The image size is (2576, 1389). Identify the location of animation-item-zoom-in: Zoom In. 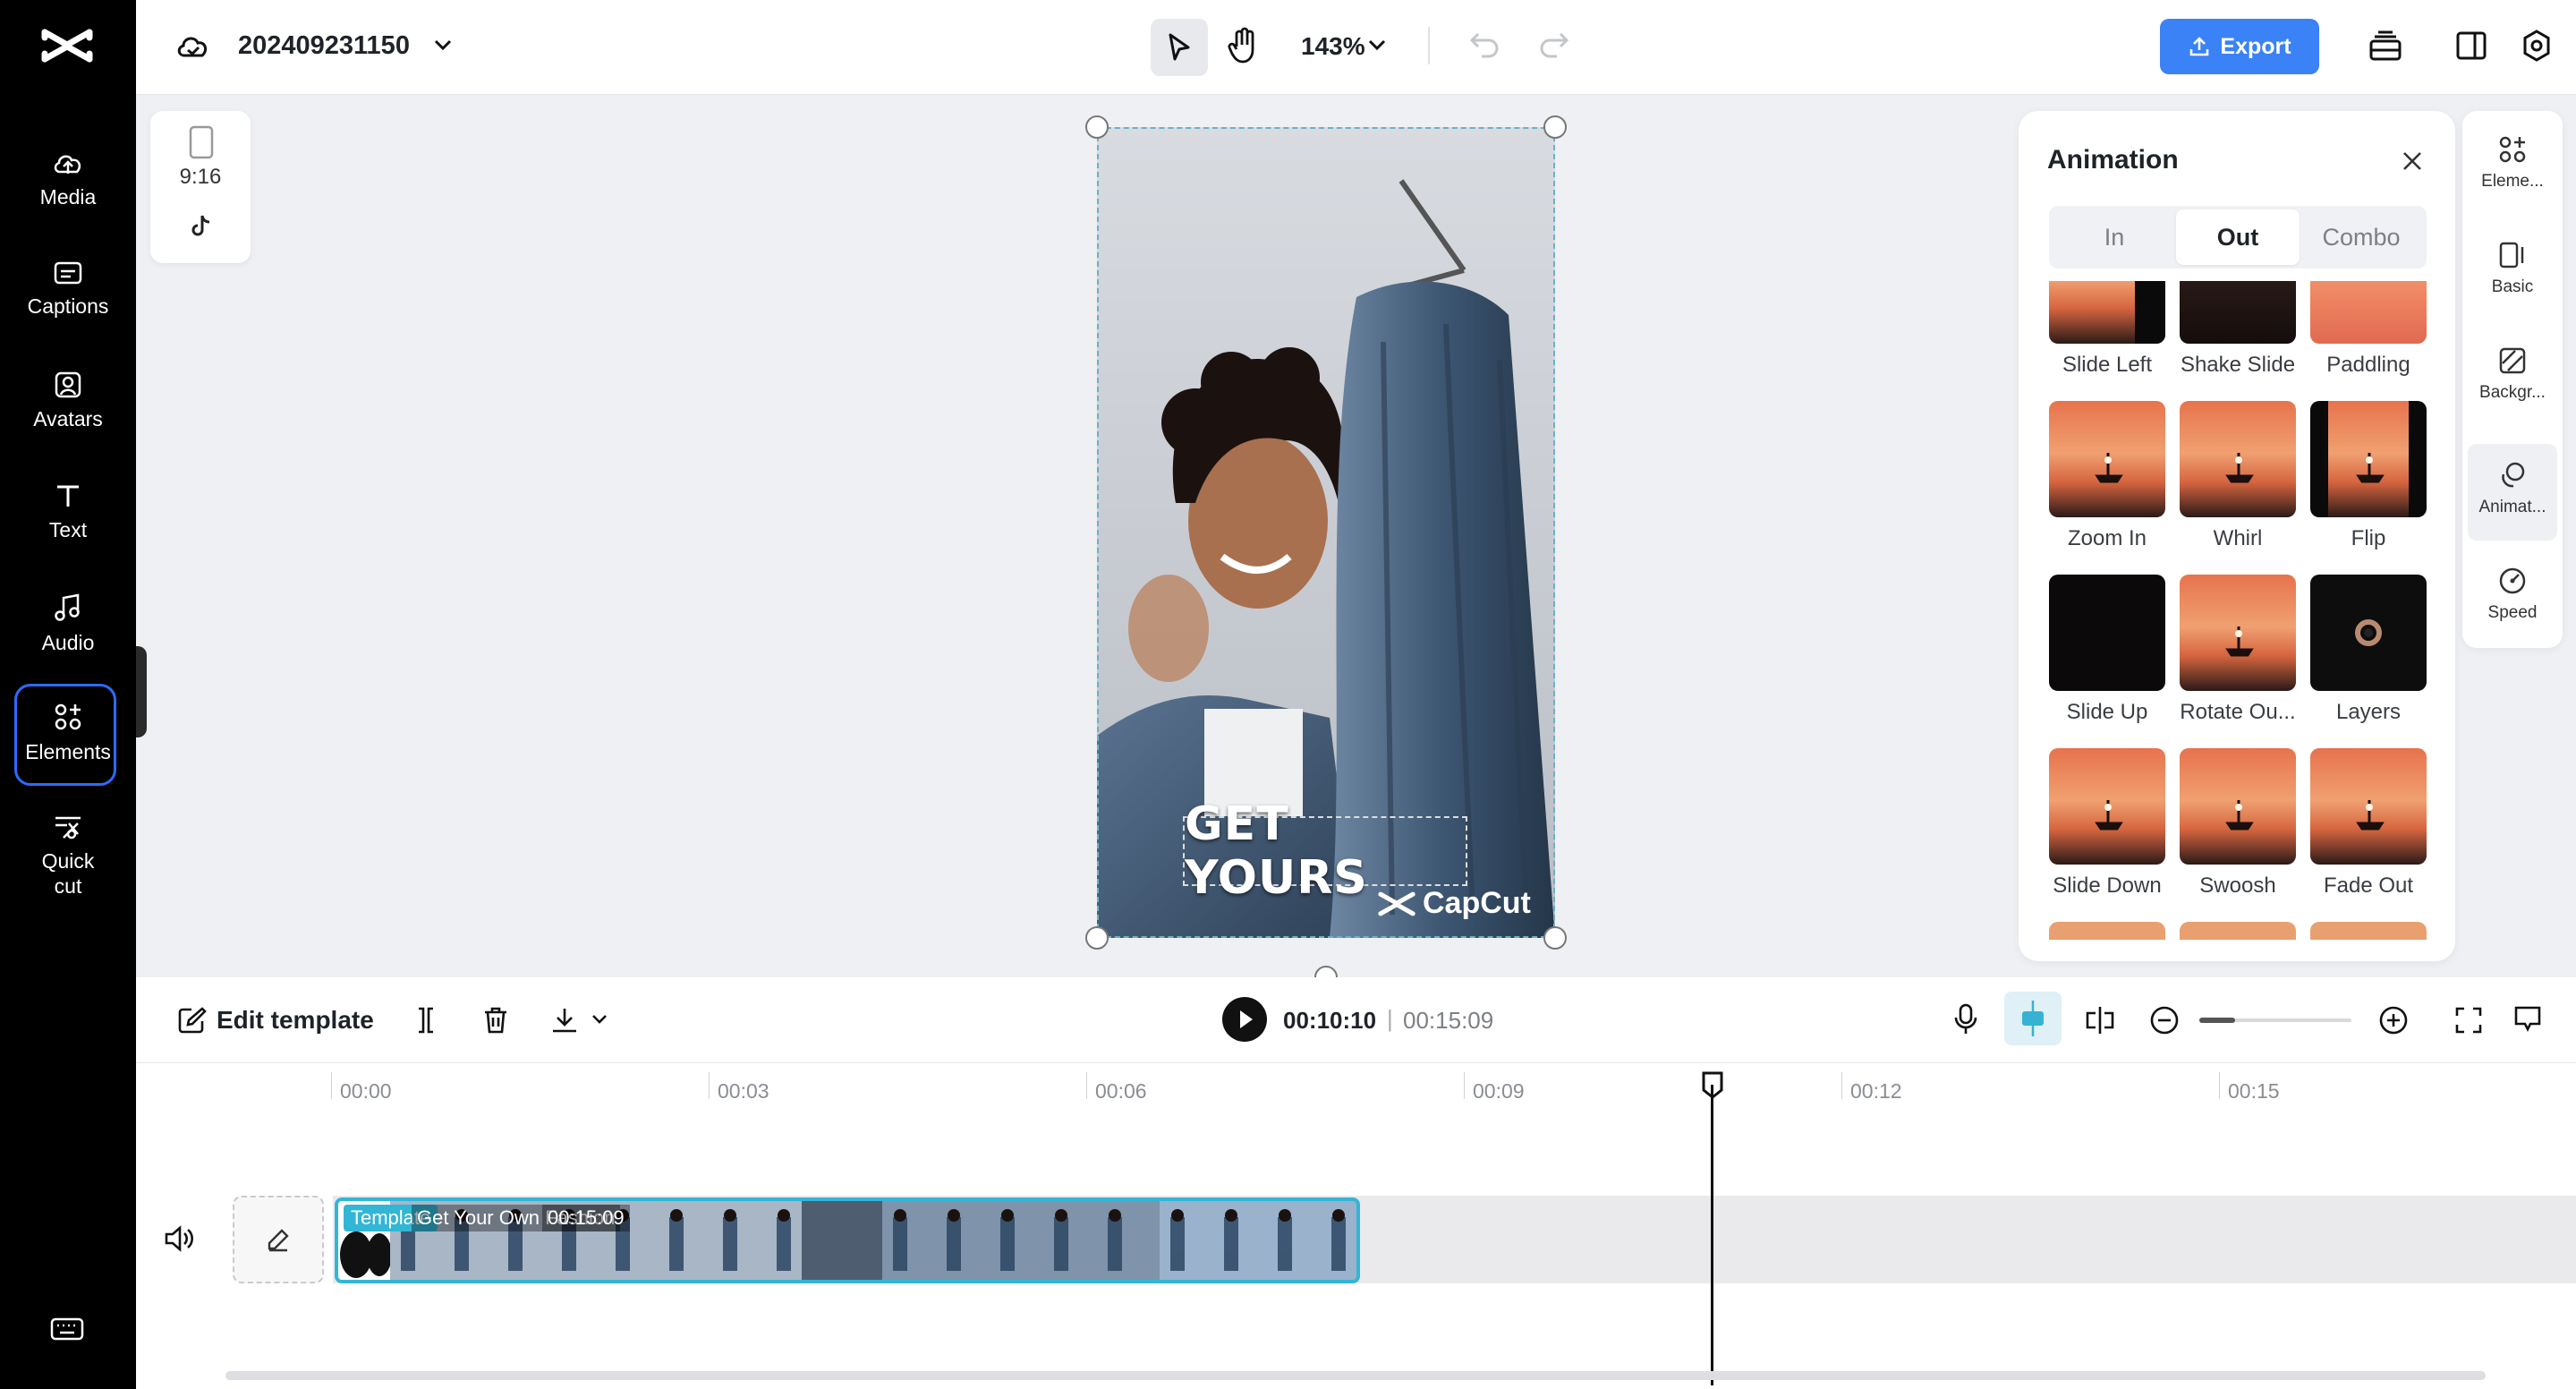
(2107, 476).